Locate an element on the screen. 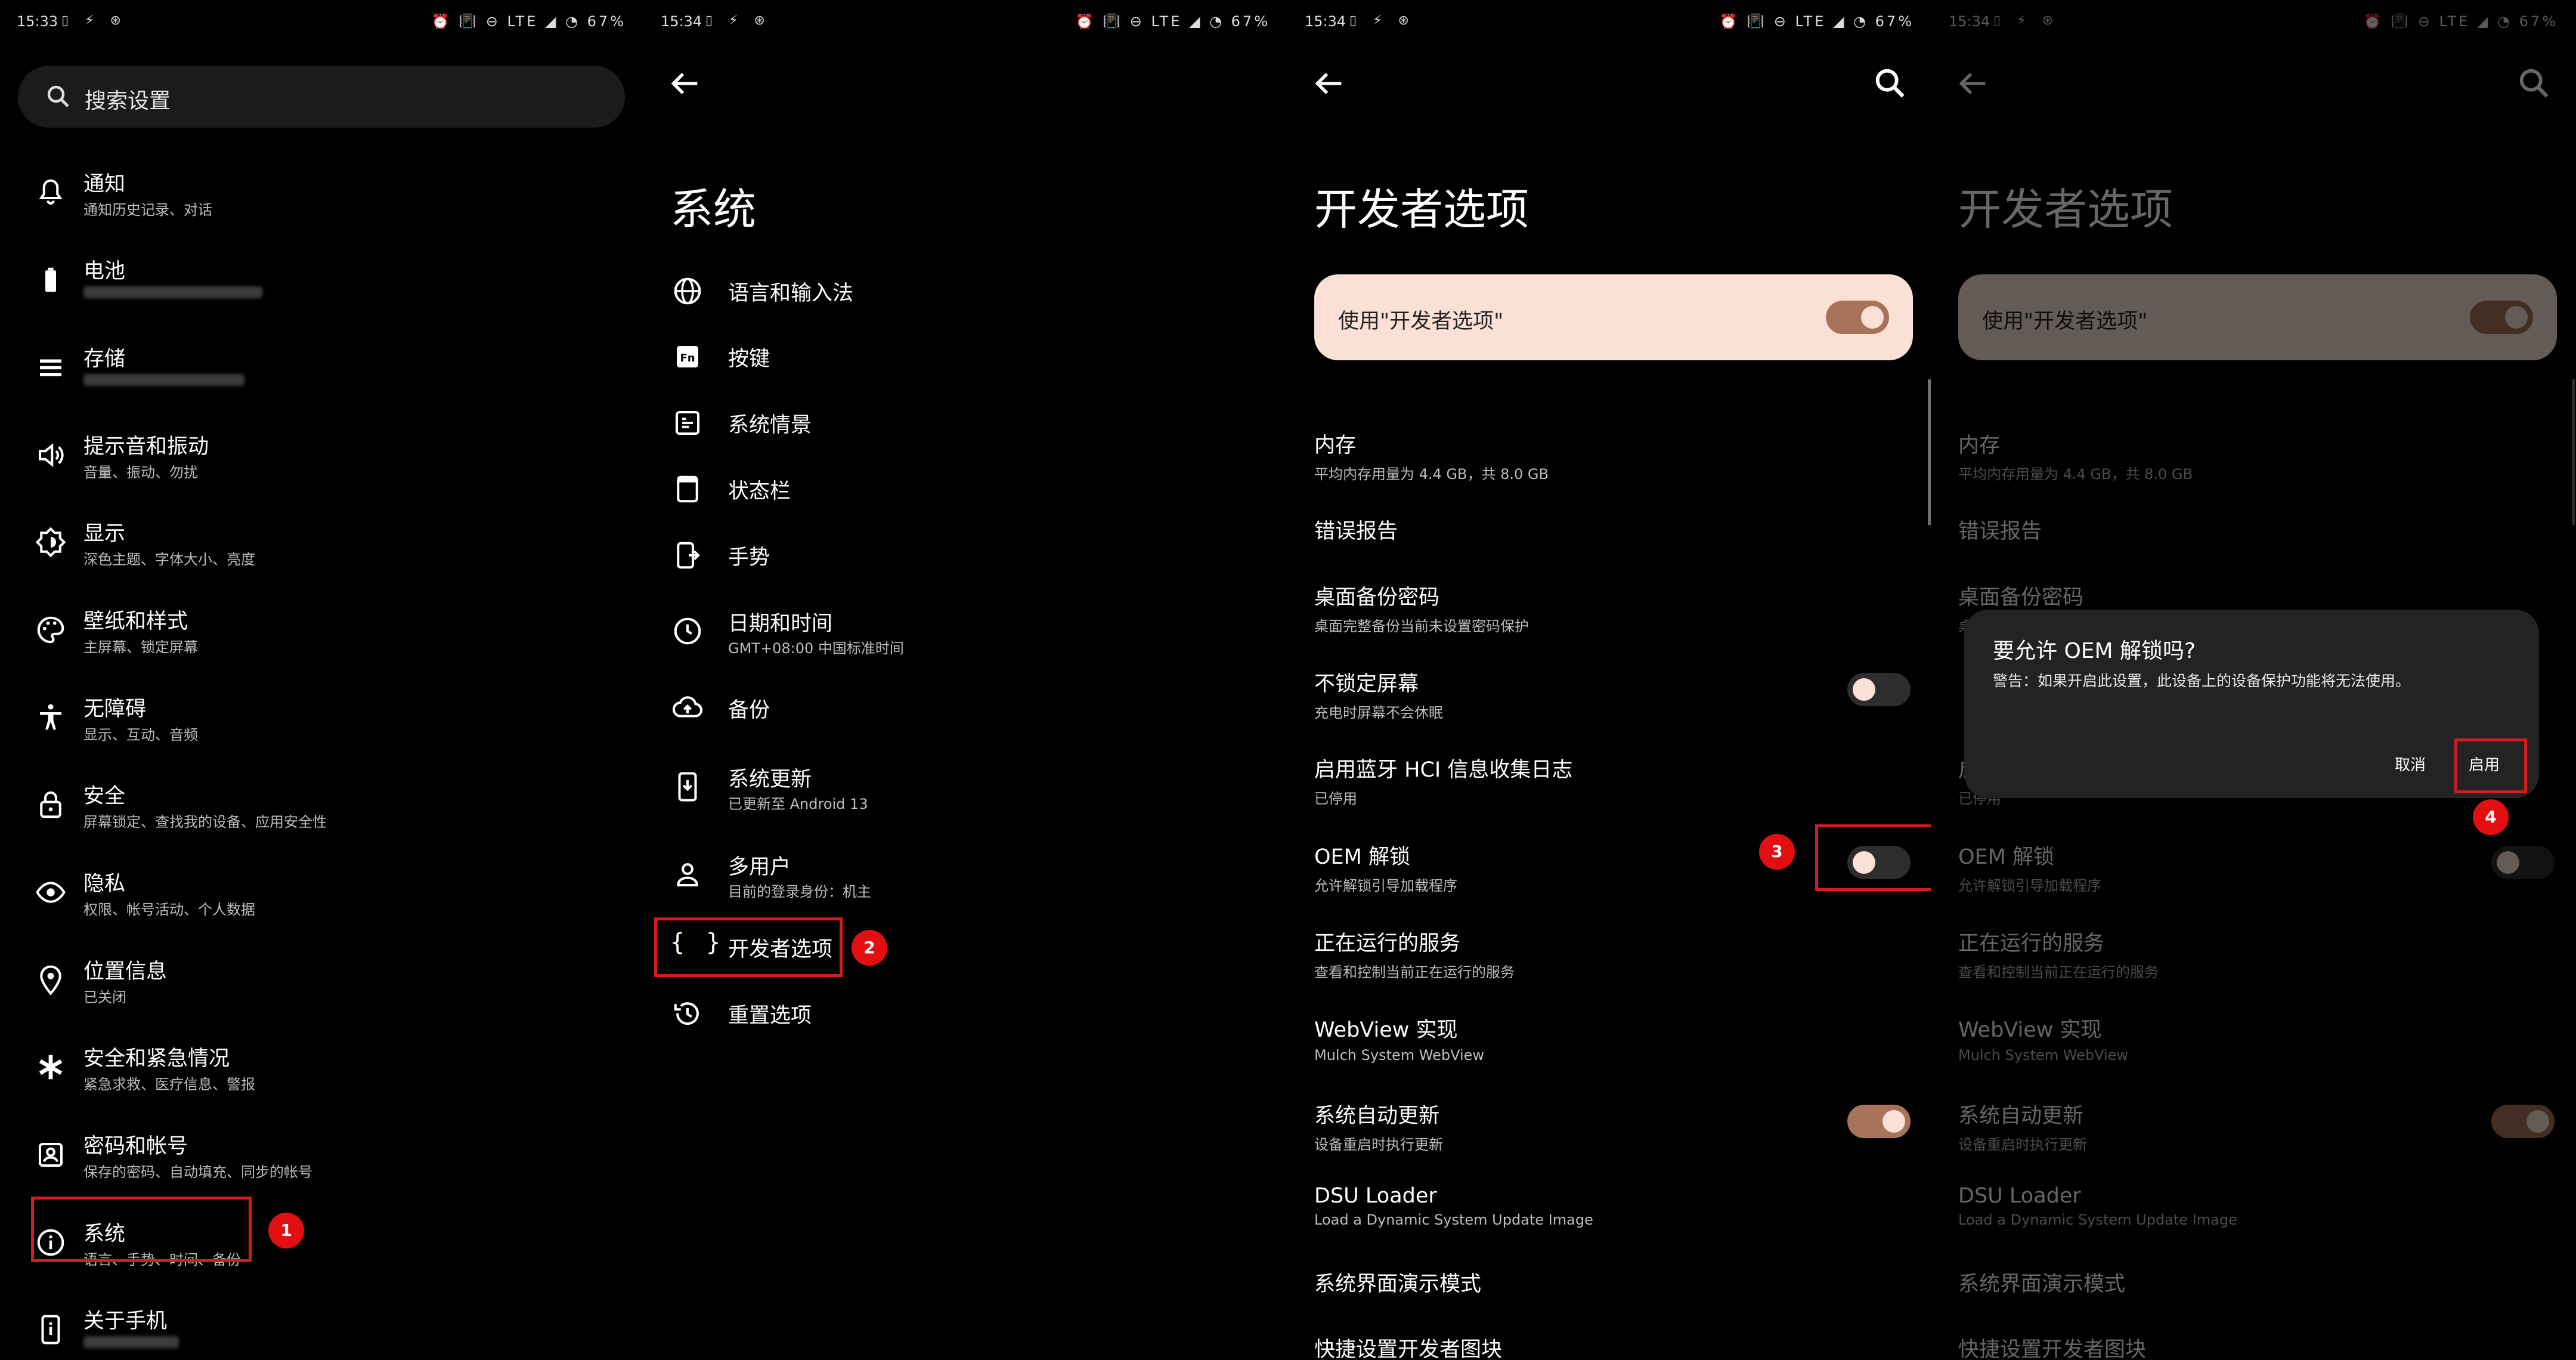 This screenshot has width=2576, height=1360. dev-item-demo-mode: 系统界面演示模式 is located at coordinates (1612, 1282).